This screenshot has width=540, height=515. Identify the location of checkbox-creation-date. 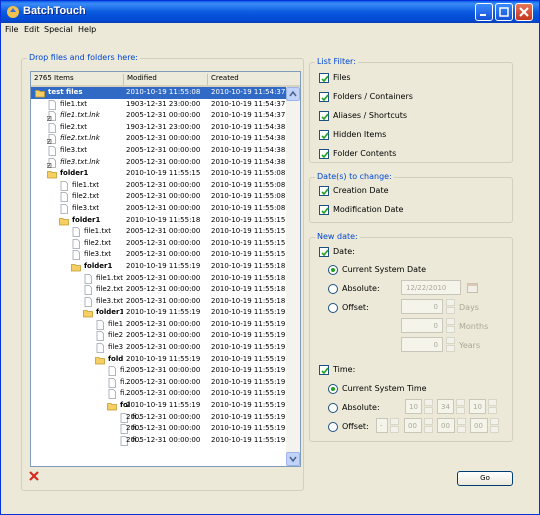
(324, 191).